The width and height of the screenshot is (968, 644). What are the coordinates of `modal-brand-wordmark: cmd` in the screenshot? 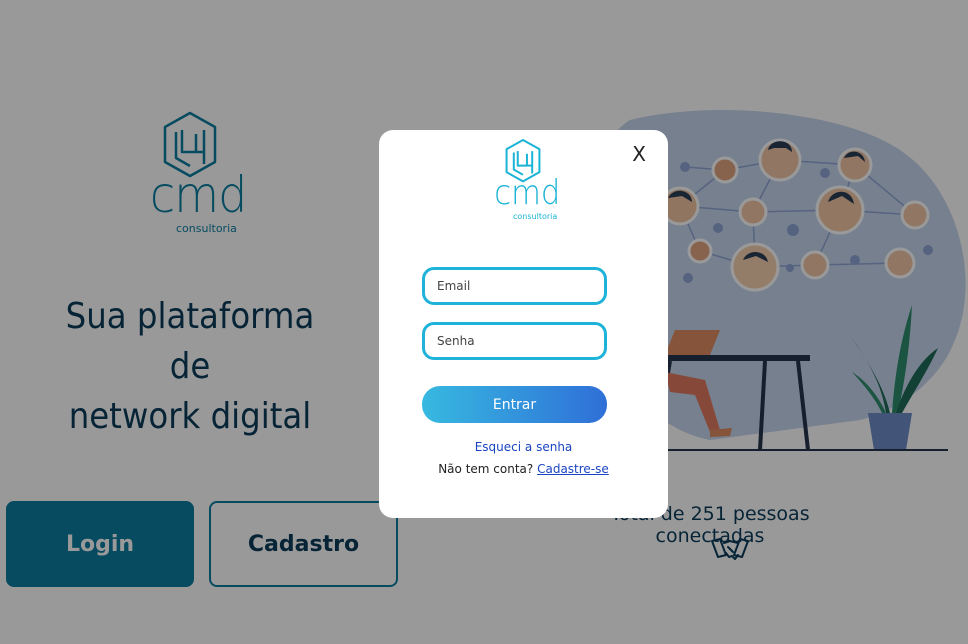 It's located at (527, 193).